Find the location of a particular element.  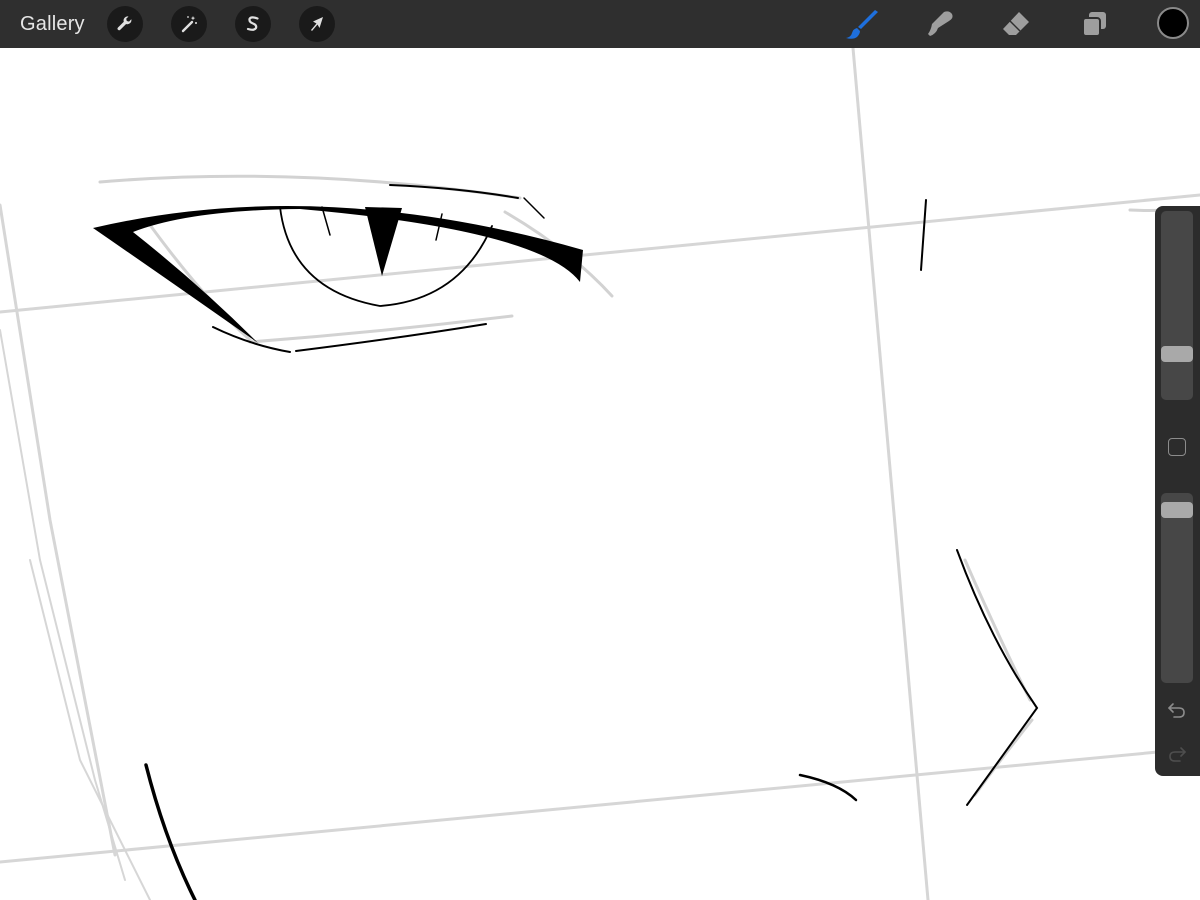

redo-button is located at coordinates (1177, 754).